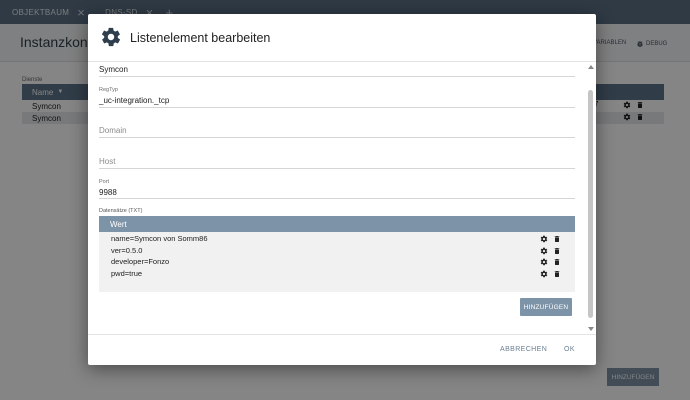  I want to click on domain-field: Domain, so click(337, 130).